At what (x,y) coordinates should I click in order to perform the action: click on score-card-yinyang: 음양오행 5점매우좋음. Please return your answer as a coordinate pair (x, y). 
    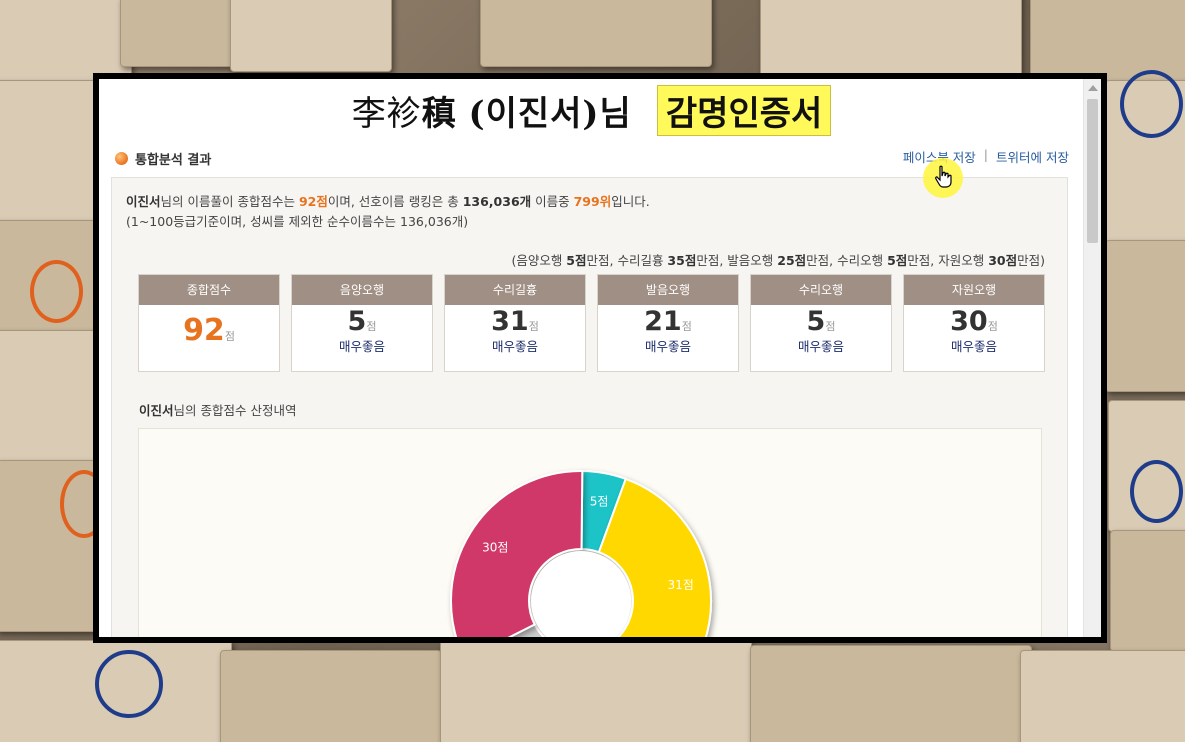
    Looking at the image, I should click on (362, 323).